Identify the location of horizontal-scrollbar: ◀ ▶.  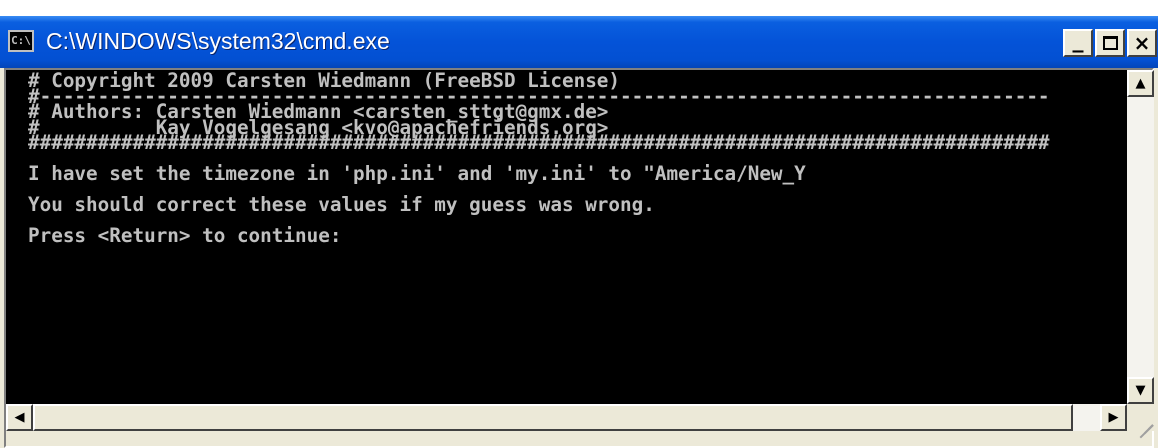
(566, 417).